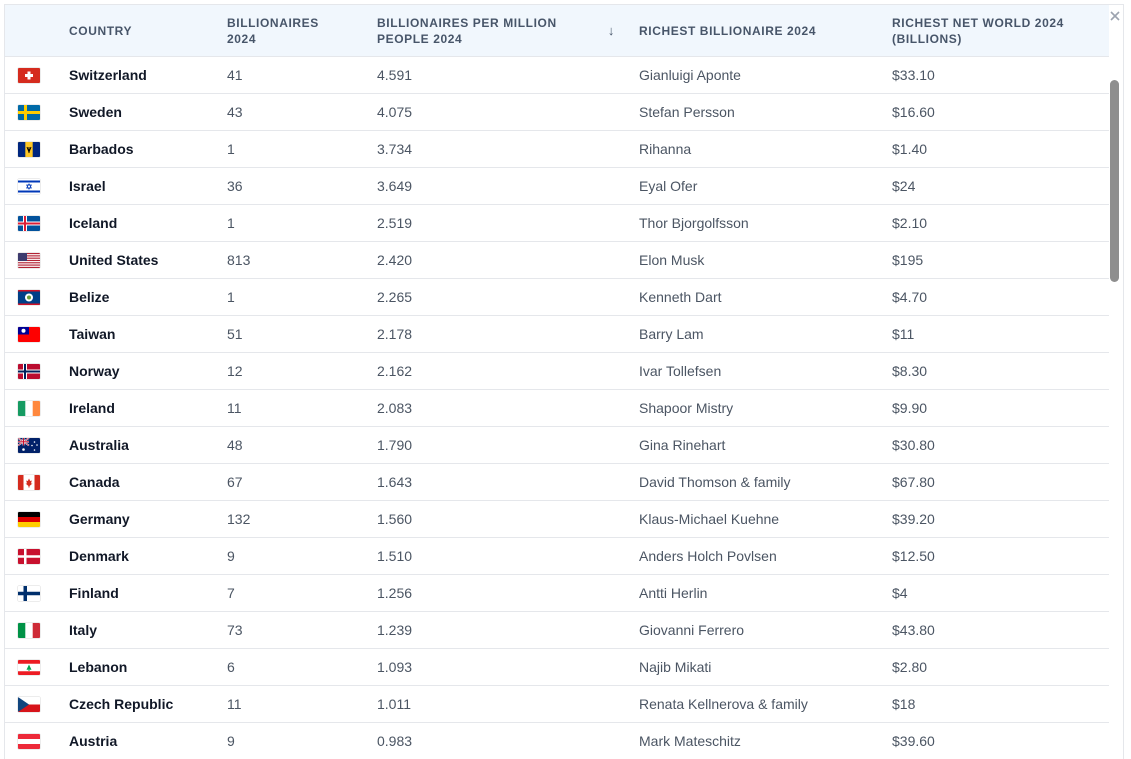 The width and height of the screenshot is (1131, 759). I want to click on billionaires-cell: 48, so click(235, 445).